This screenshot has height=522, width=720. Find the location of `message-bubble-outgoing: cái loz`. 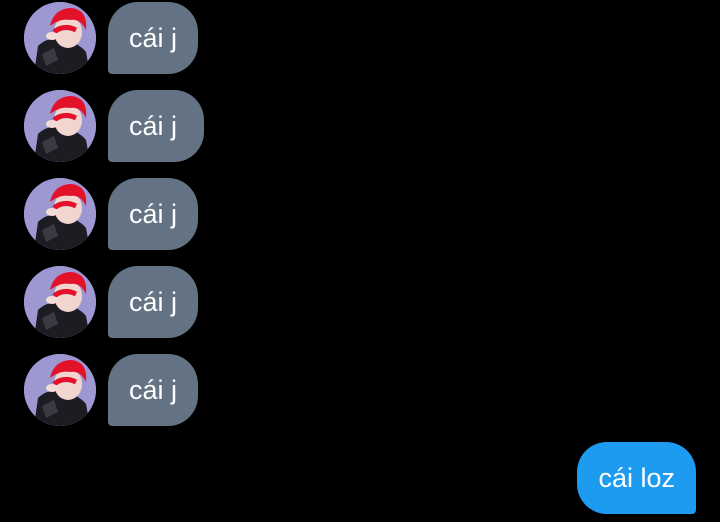

message-bubble-outgoing: cái loz is located at coordinates (636, 478).